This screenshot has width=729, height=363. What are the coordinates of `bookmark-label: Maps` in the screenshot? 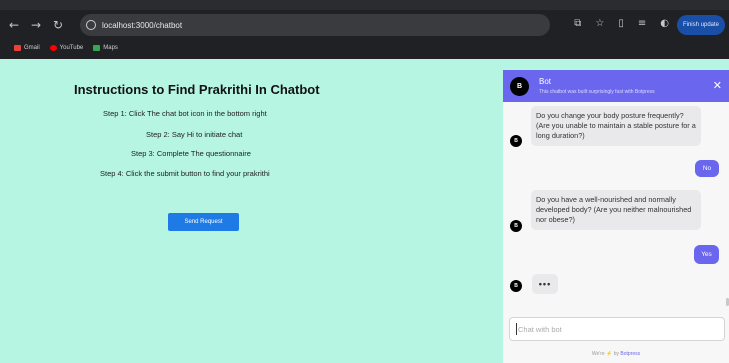 It's located at (110, 47).